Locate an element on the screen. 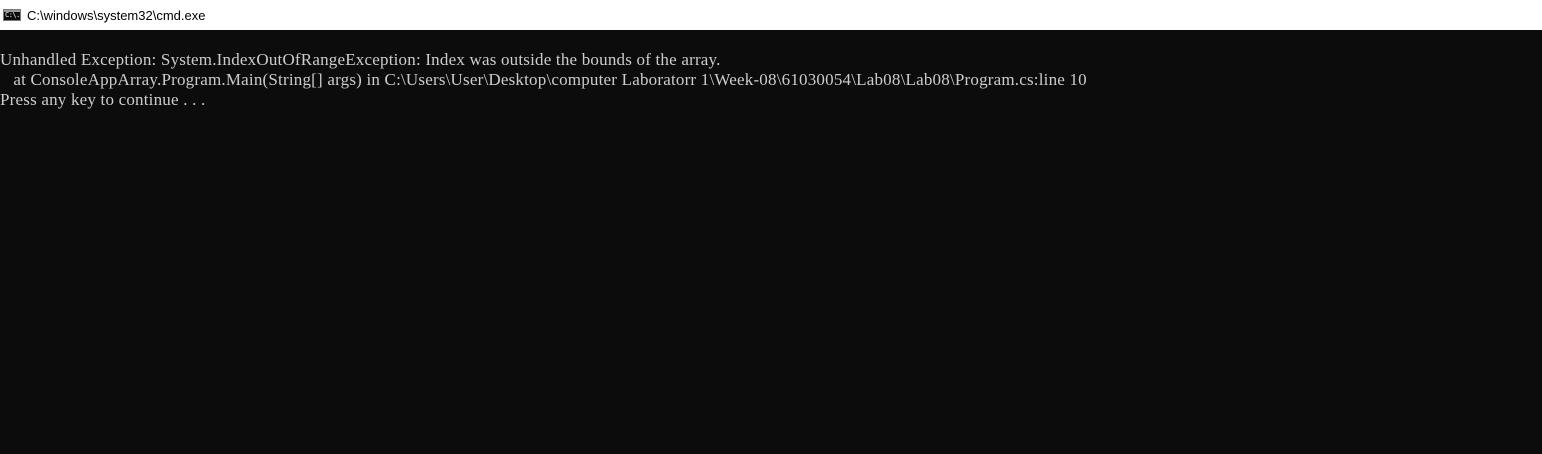  window-title: C:\windows\system32\cmd.exe is located at coordinates (116, 15).